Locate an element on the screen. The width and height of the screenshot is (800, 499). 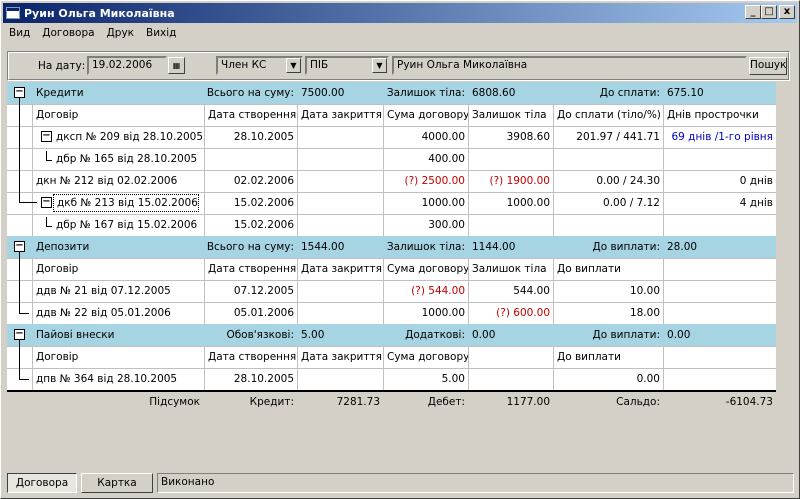
balance: (?) 600.00 is located at coordinates (523, 313).